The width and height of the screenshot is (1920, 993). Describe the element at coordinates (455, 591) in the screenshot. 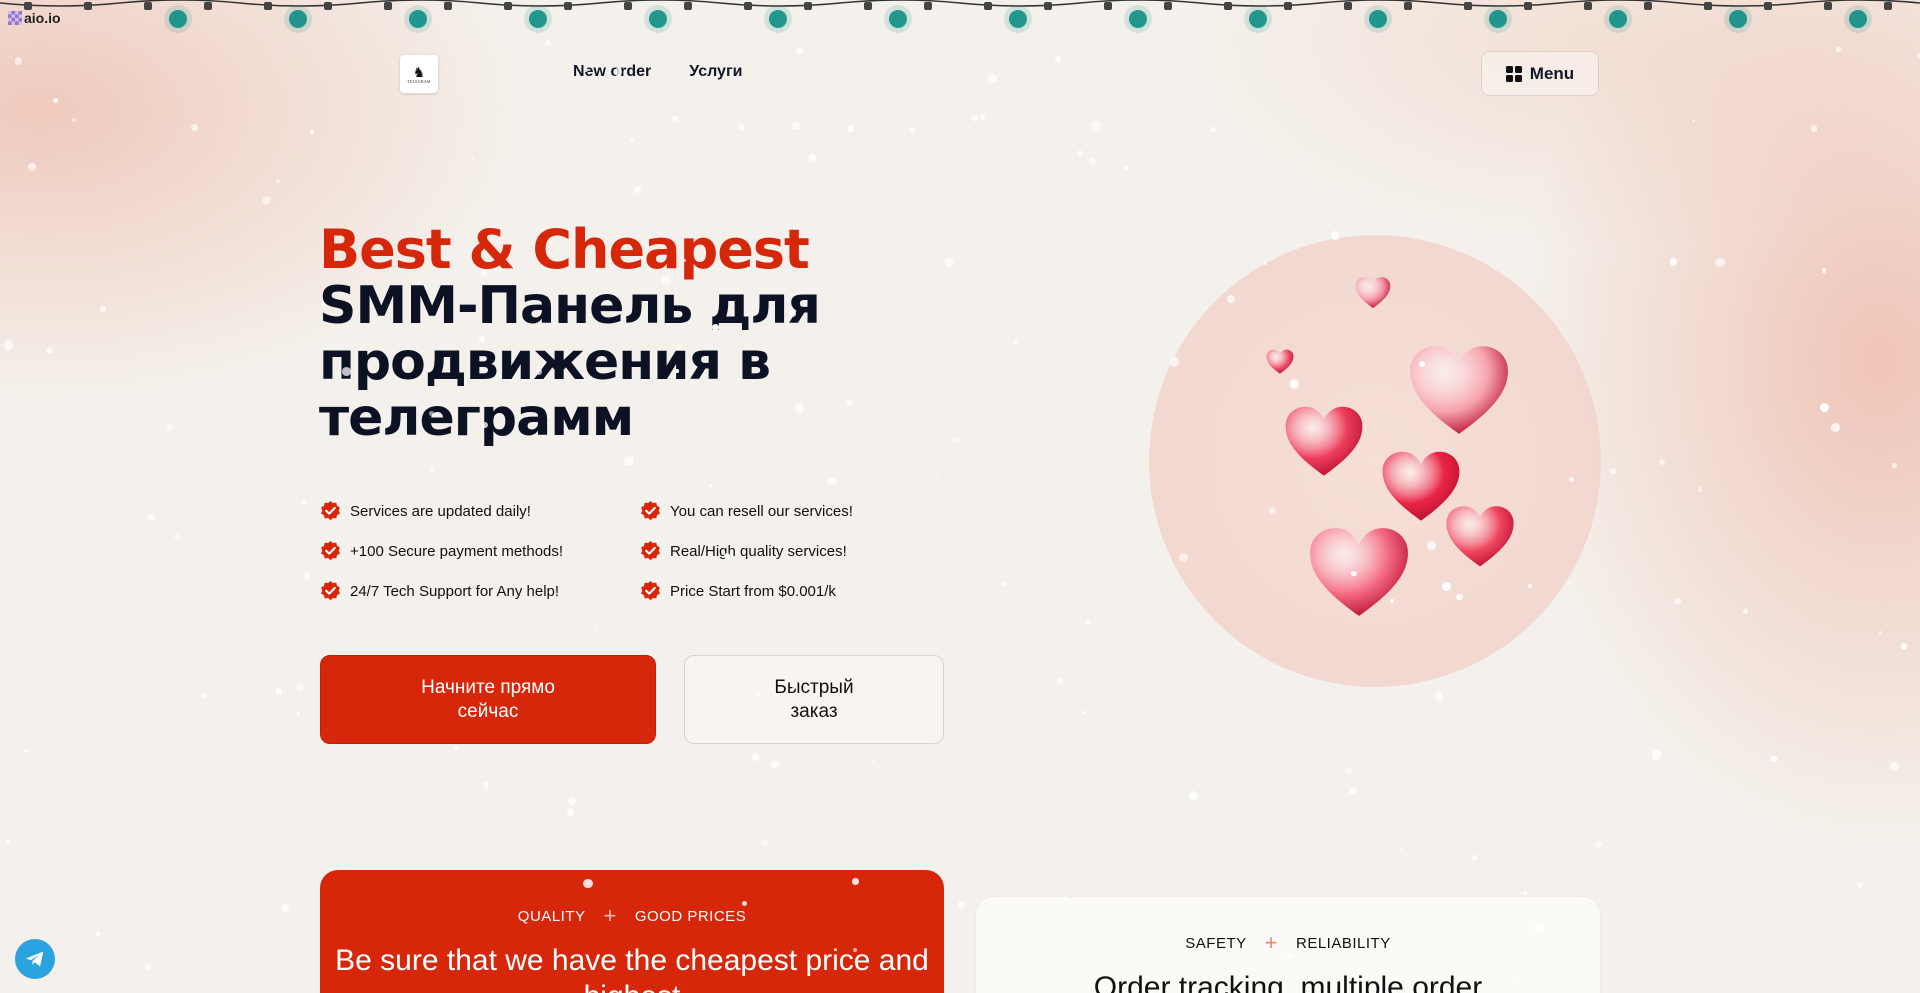

I see `feature-text: 24/7 Tech Support for Any help!` at that location.